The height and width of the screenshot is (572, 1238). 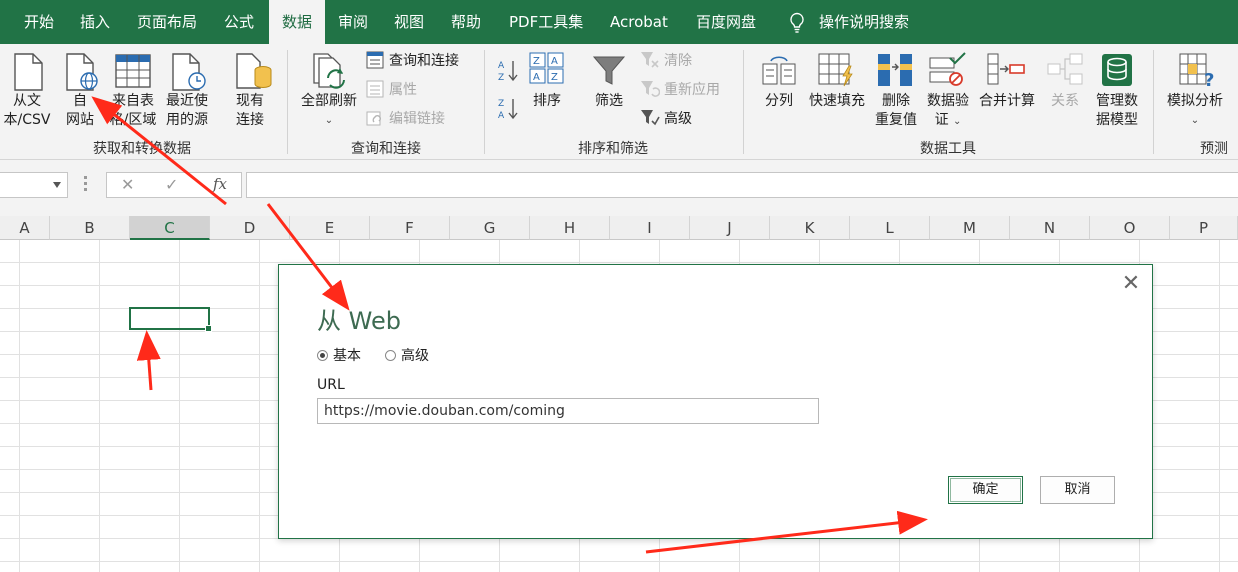 What do you see at coordinates (415, 356) in the screenshot?
I see `radio-advanced-label: 高级` at bounding box center [415, 356].